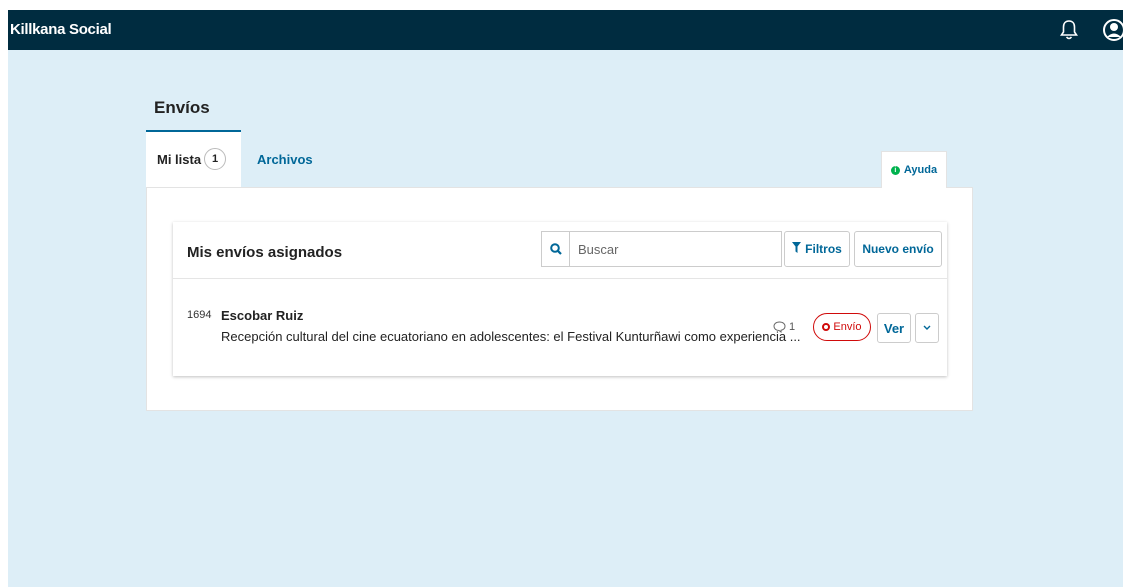  Describe the element at coordinates (826, 327) in the screenshot. I see `stage-dot-icon` at that location.